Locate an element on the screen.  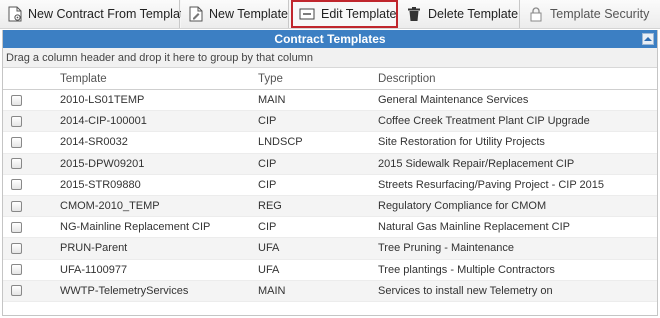
document-edit-icon is located at coordinates (196, 14).